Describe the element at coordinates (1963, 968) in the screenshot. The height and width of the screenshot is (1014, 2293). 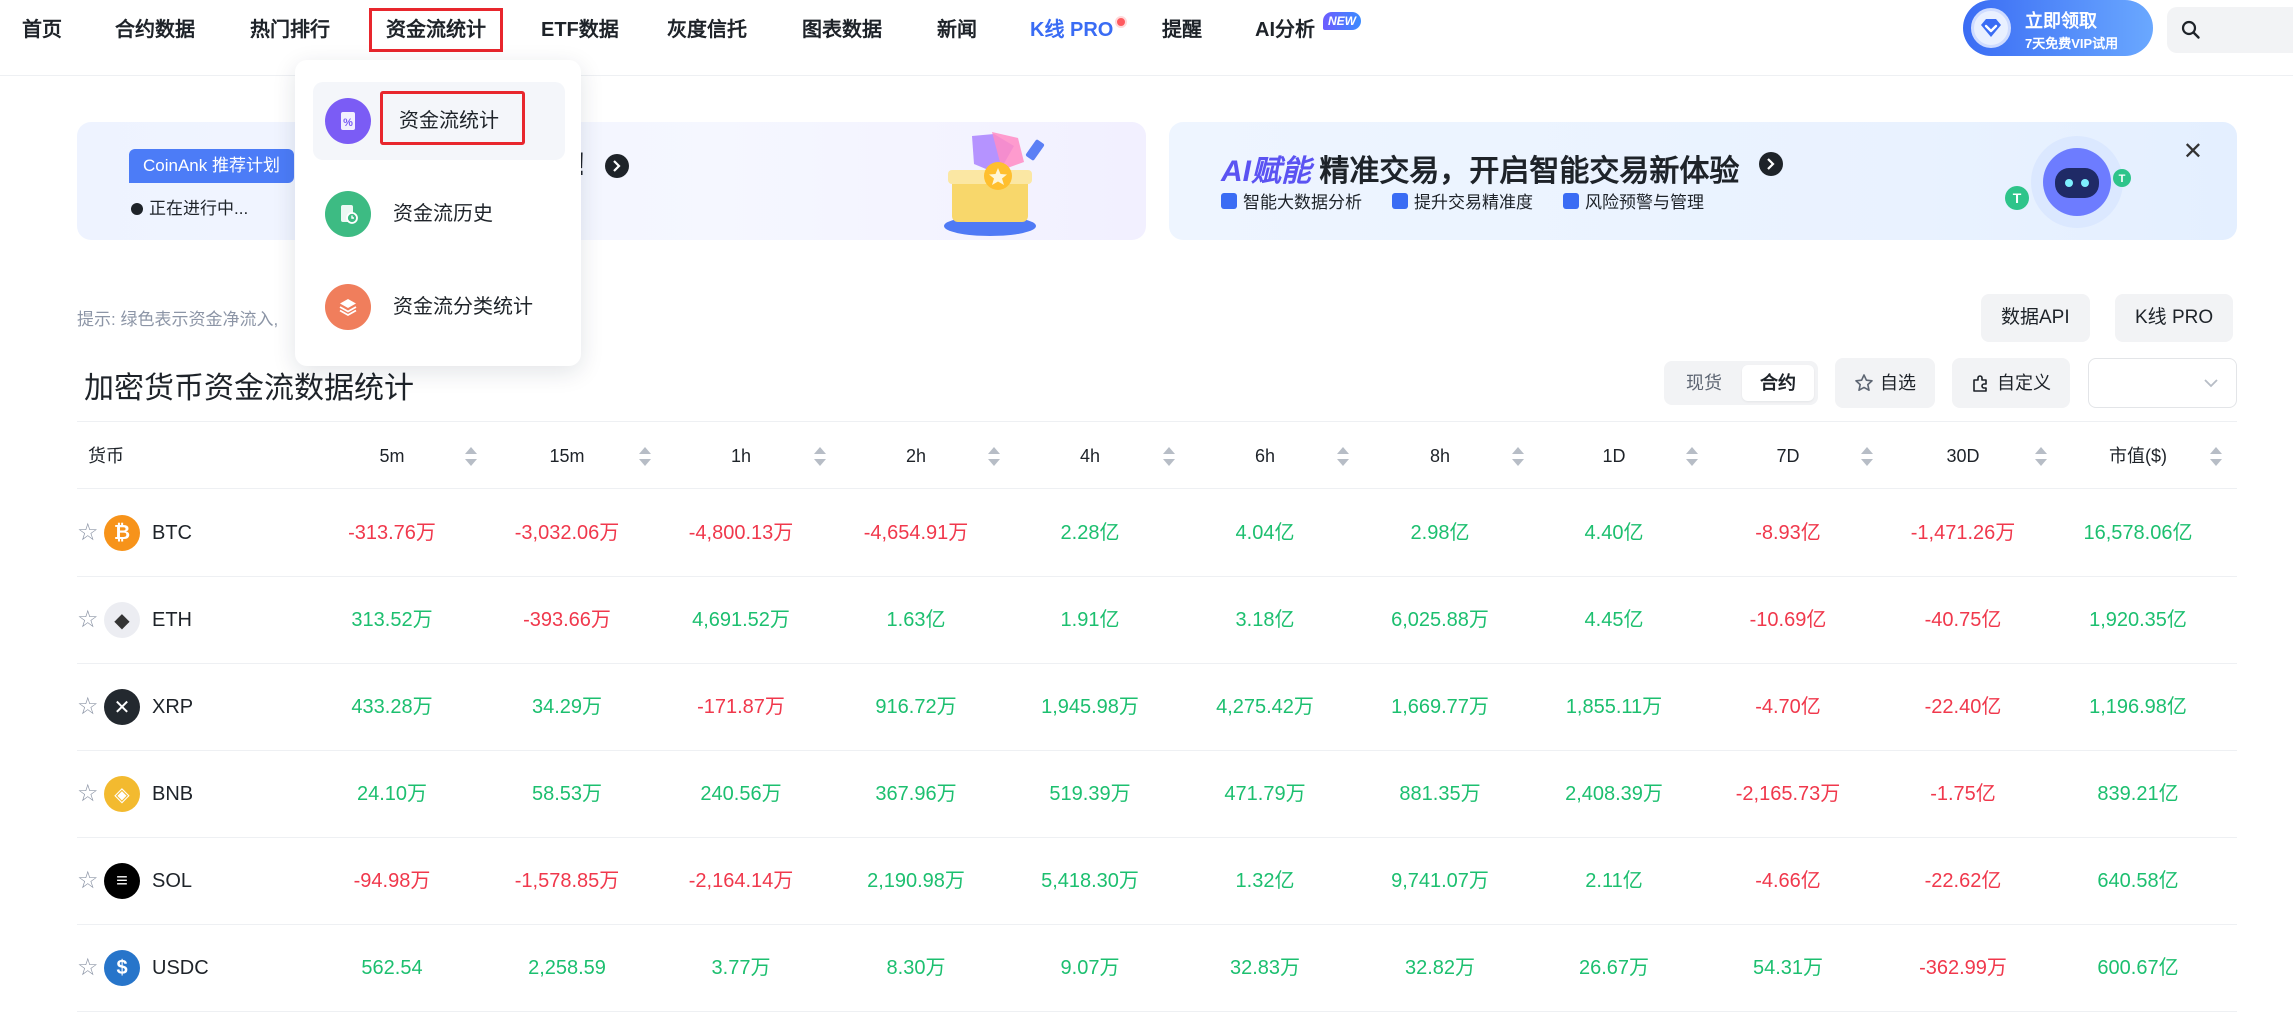
I see `table-cell: -362.99万` at that location.